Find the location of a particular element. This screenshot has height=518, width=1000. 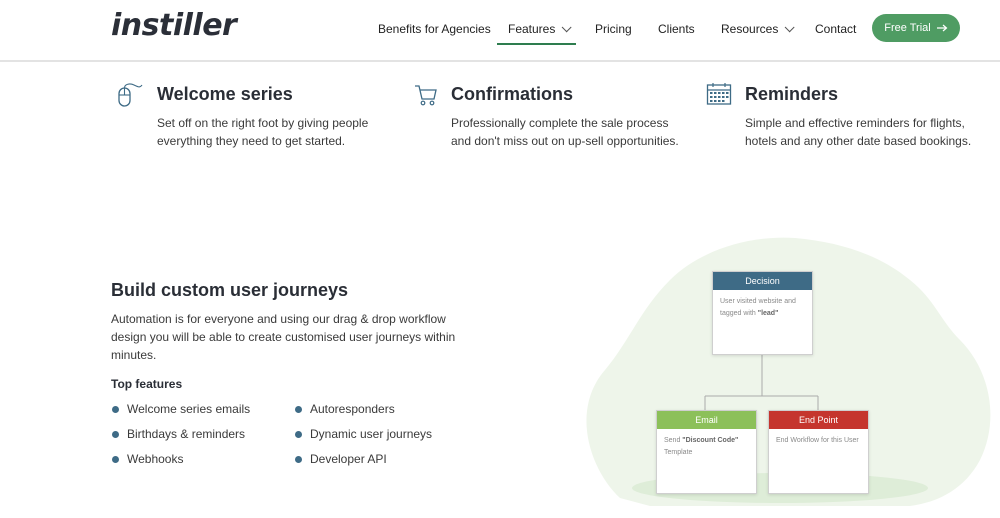

nav-contact: Contact is located at coordinates (835, 29).